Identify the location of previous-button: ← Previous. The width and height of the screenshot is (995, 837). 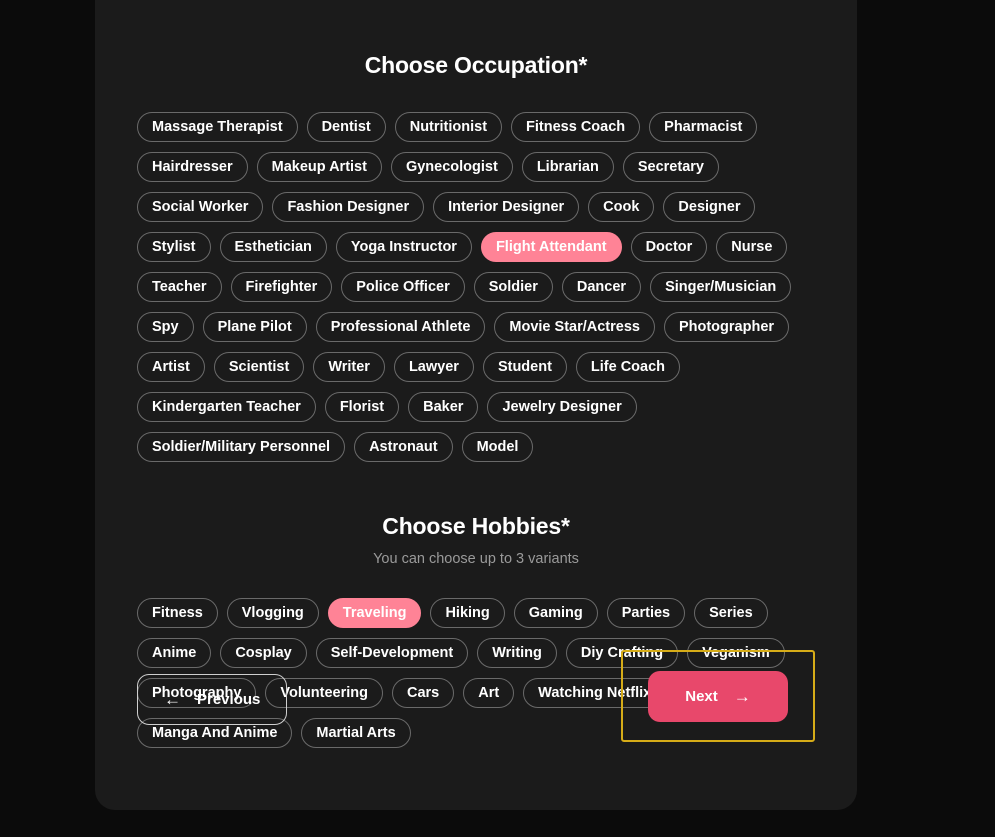
(212, 699).